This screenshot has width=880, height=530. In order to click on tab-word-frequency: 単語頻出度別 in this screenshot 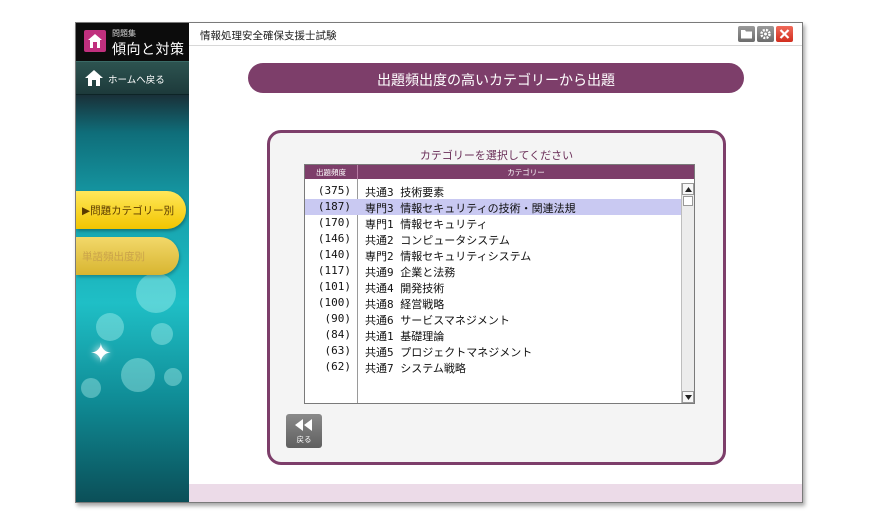, I will do `click(127, 256)`.